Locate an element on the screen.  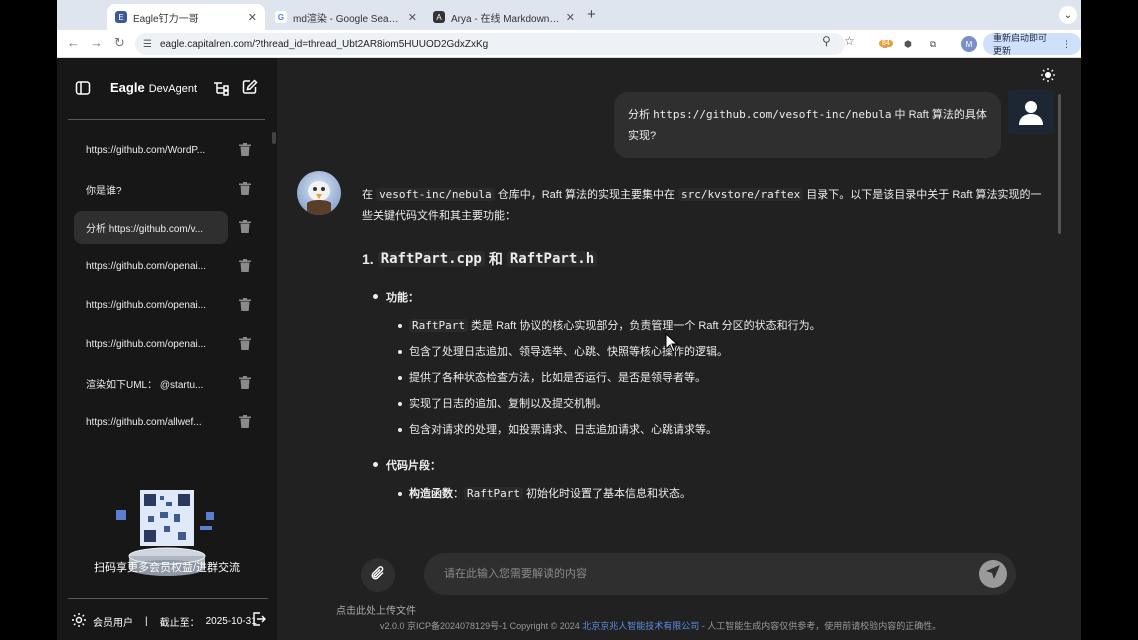
google-icon: G is located at coordinates (281, 17).